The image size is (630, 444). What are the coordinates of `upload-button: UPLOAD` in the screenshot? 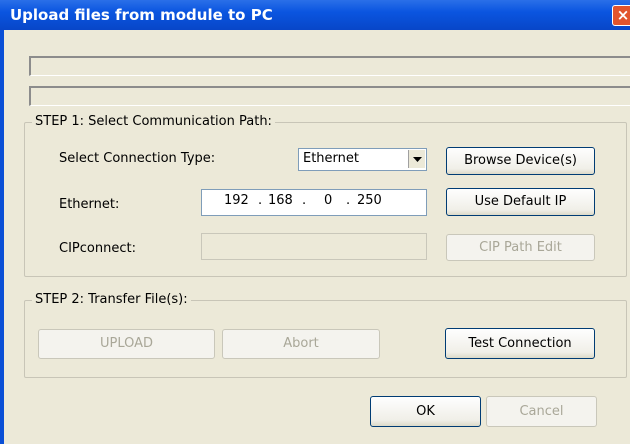 It's located at (126, 344).